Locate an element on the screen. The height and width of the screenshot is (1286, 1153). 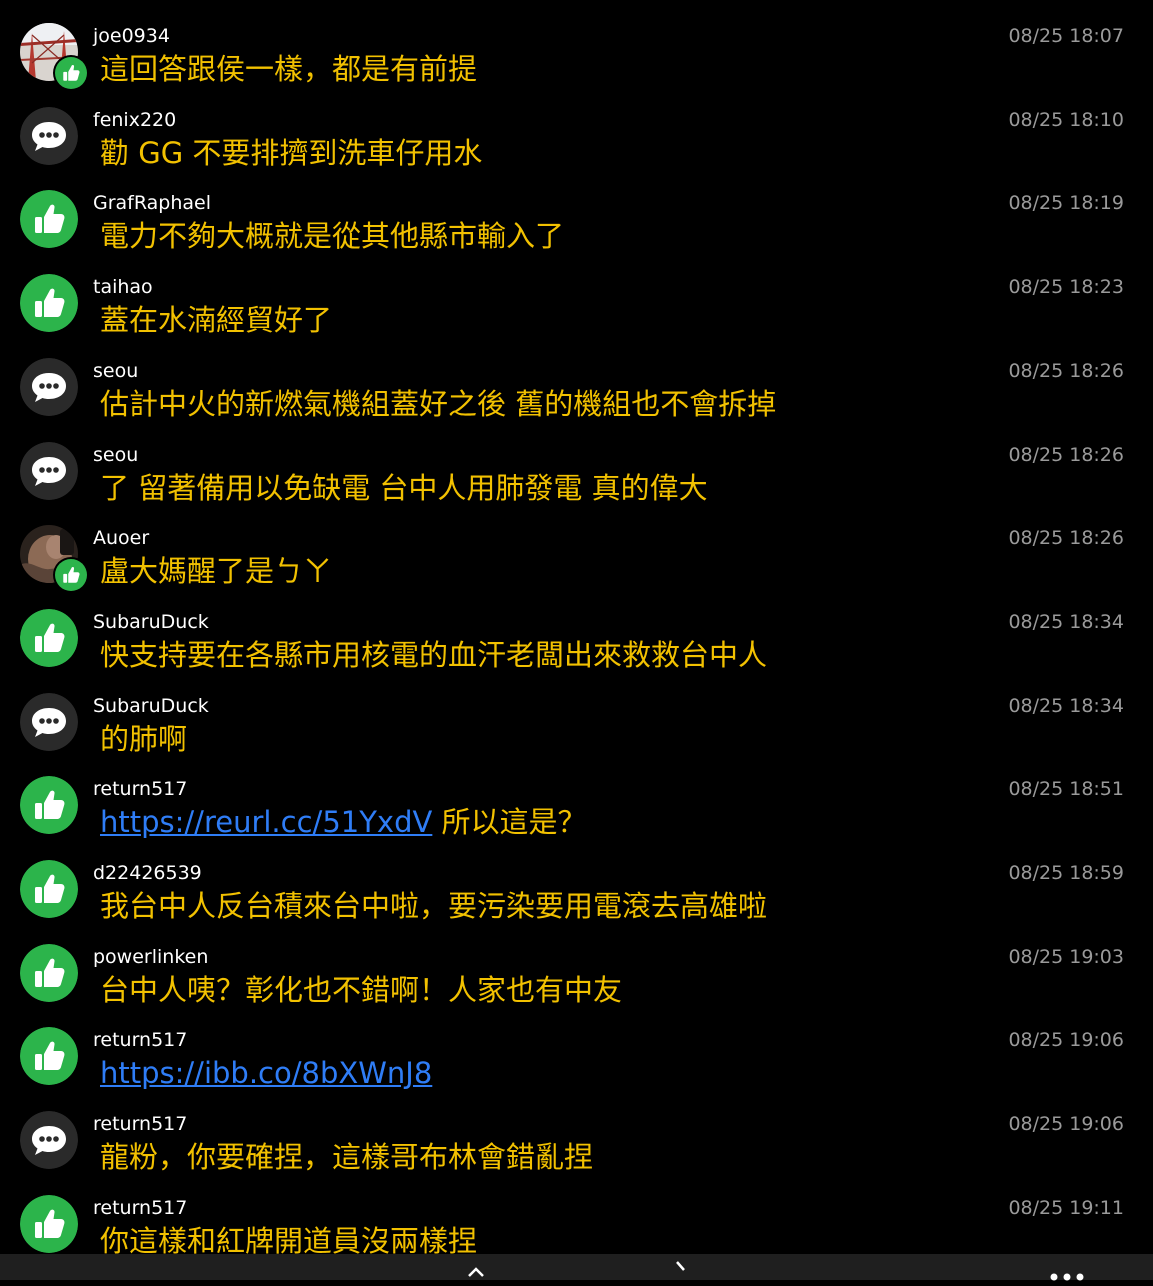
comment-text: https://reurl.cc/51YxdV 所以這是？ is located at coordinates (343, 822).